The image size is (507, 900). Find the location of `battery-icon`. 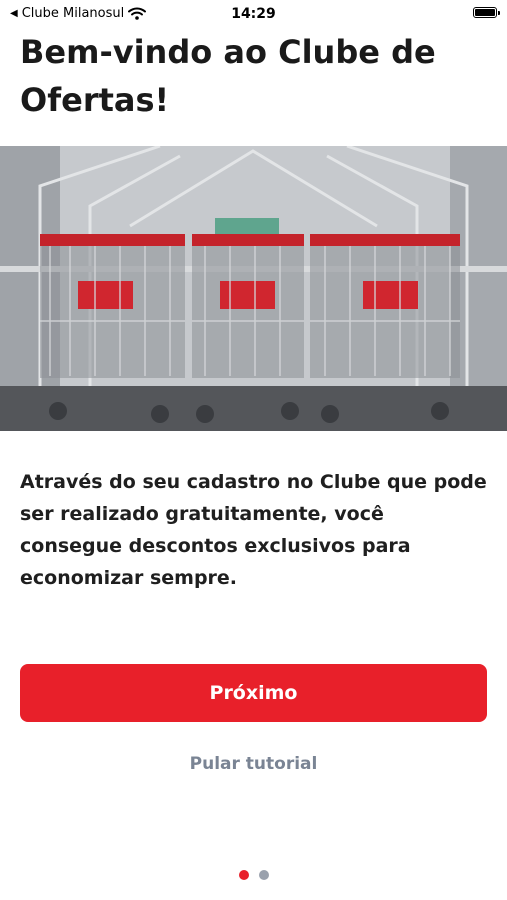

battery-icon is located at coordinates (486, 12).